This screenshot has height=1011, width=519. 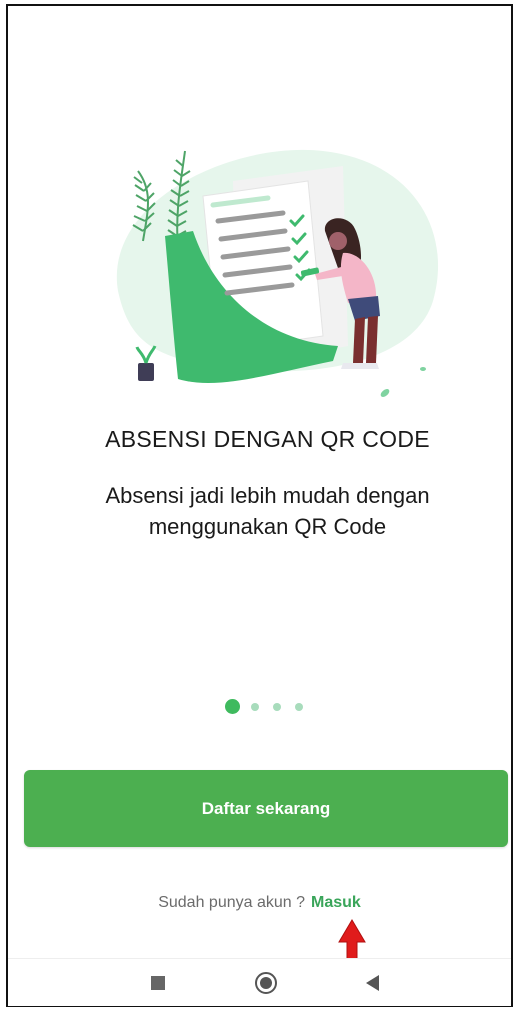 What do you see at coordinates (336, 902) in the screenshot?
I see `login-link: Masuk` at bounding box center [336, 902].